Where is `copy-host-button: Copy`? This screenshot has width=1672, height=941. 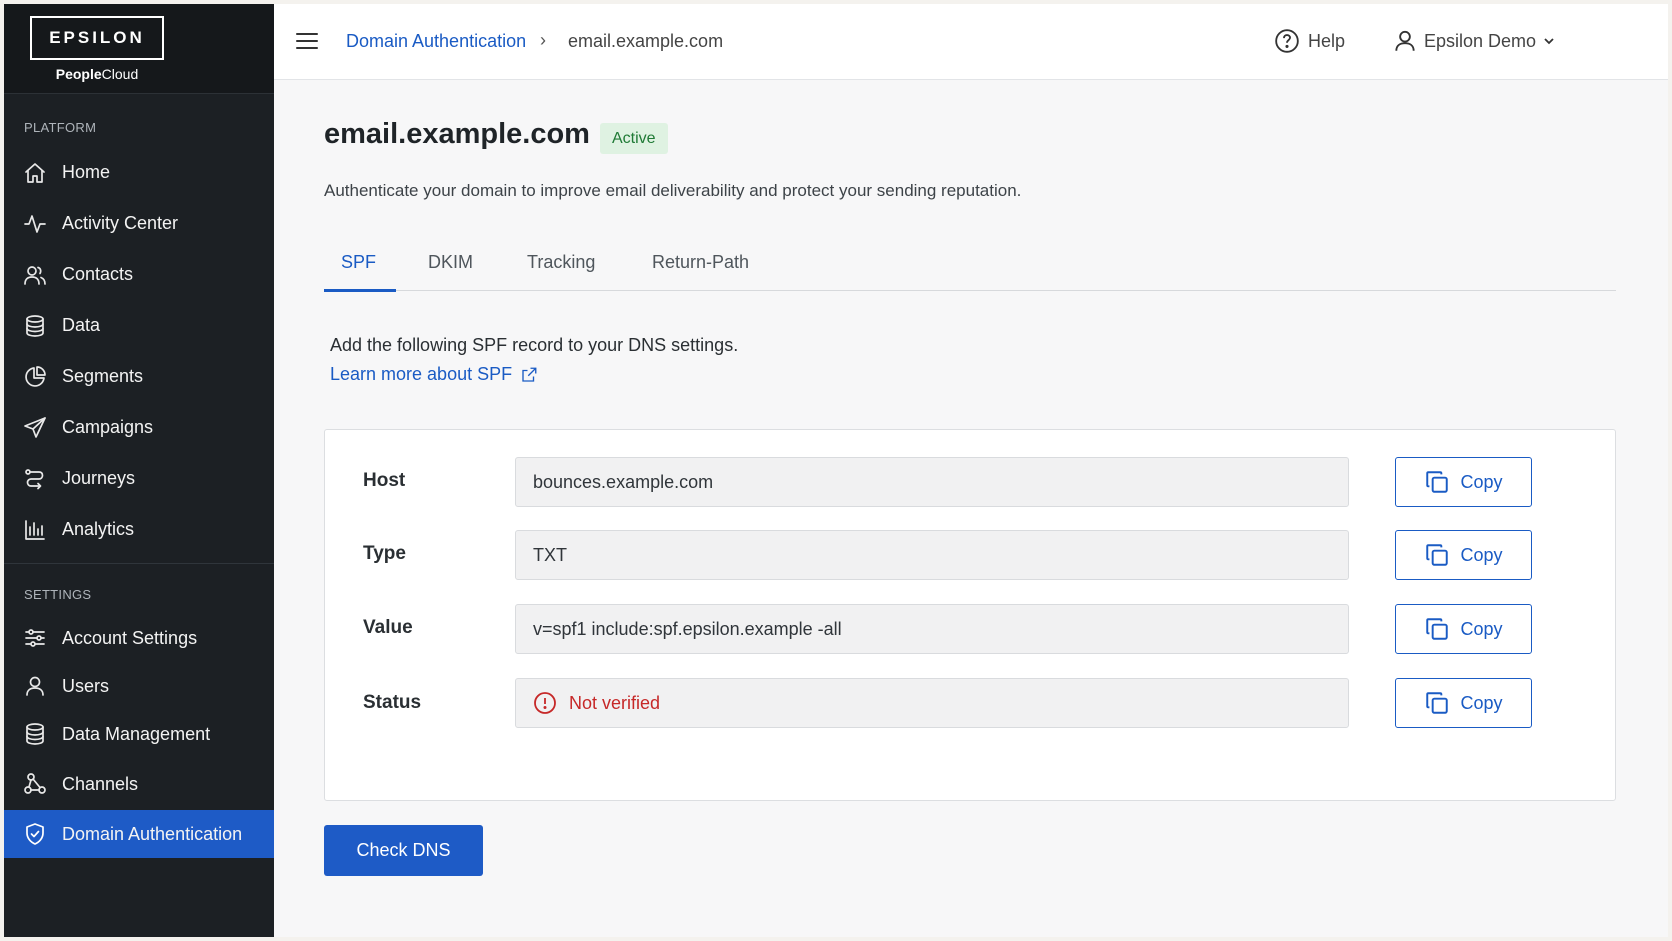
copy-host-button: Copy is located at coordinates (1463, 482).